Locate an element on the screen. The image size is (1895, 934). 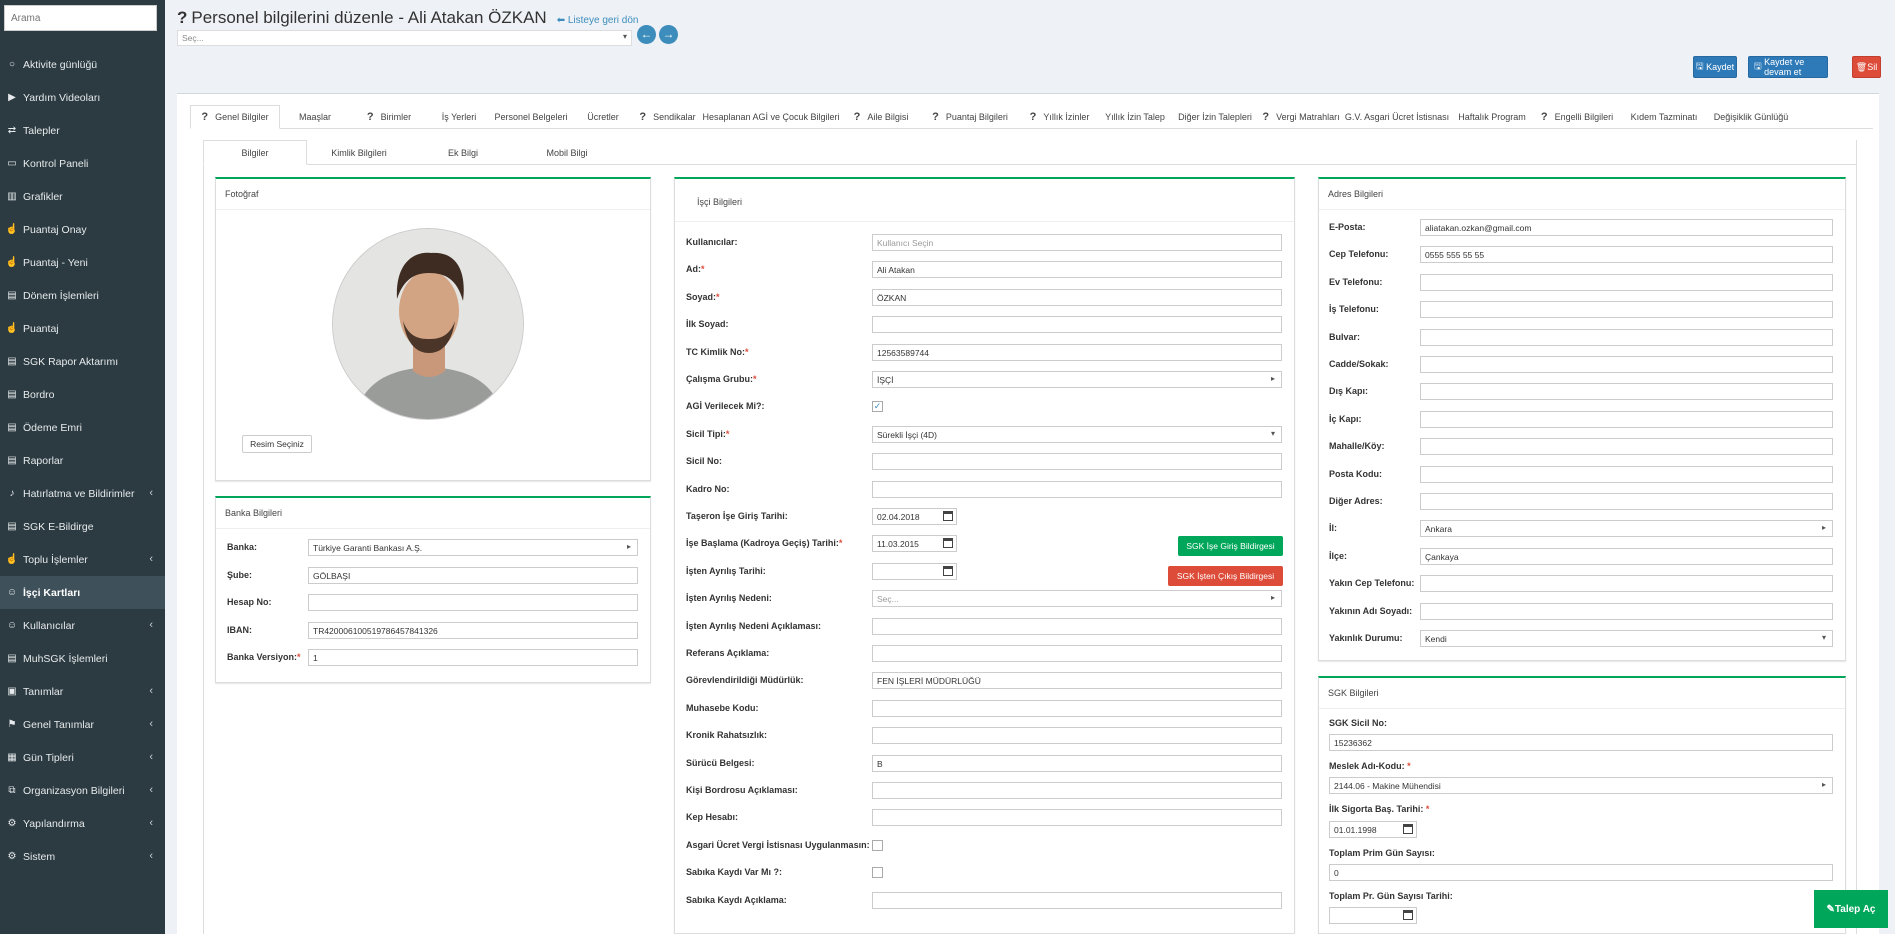
sidebar-item: ⇄ Talepler is located at coordinates (82, 130).